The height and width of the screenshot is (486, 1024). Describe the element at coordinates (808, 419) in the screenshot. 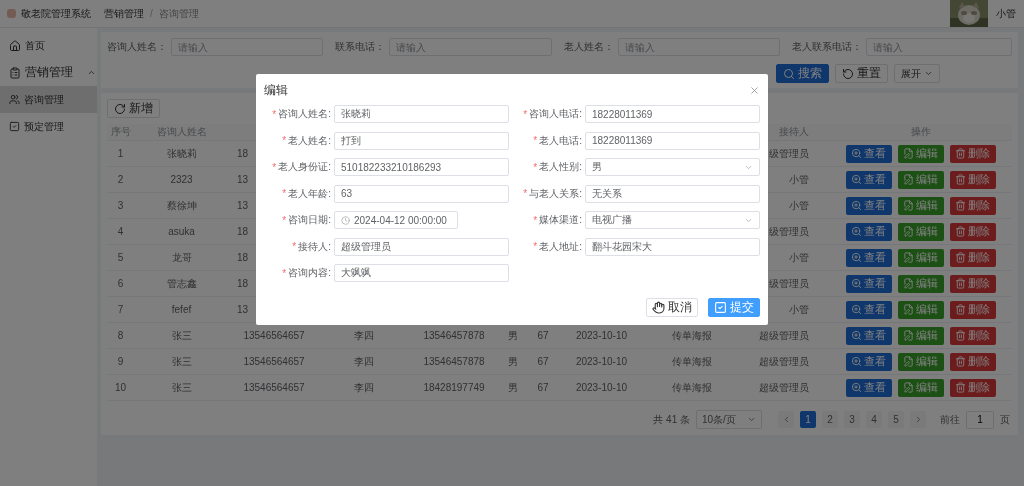

I see `page-button: 1` at that location.